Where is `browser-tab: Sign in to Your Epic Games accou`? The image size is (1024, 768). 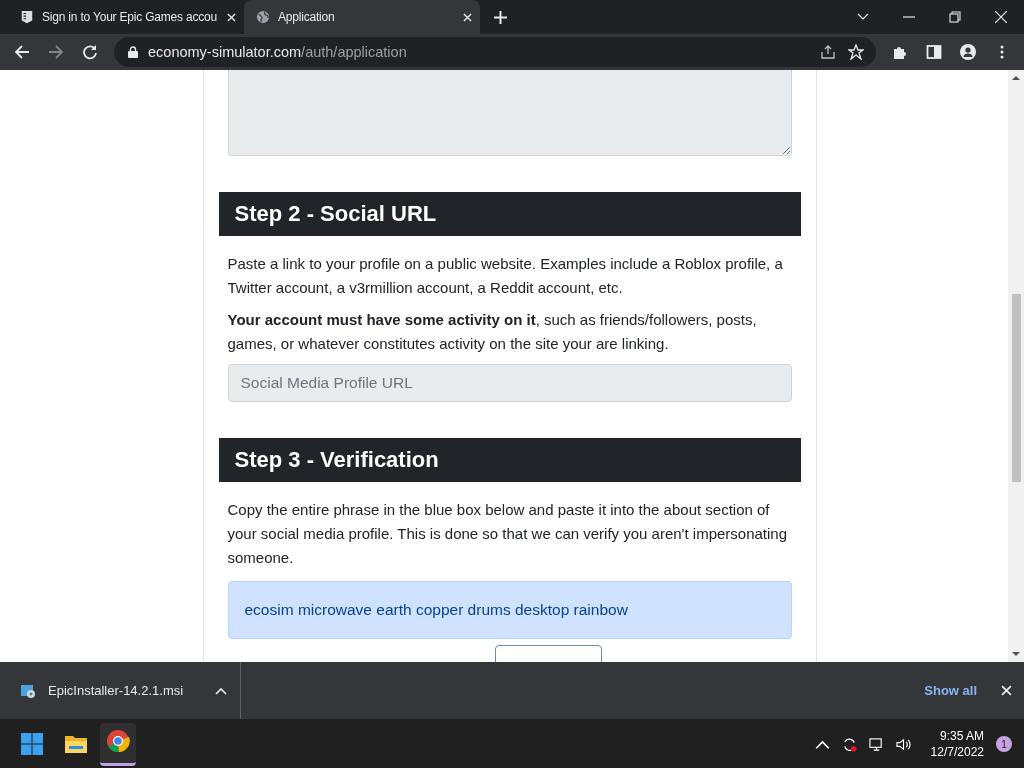 browser-tab: Sign in to Your Epic Games accou is located at coordinates (126, 17).